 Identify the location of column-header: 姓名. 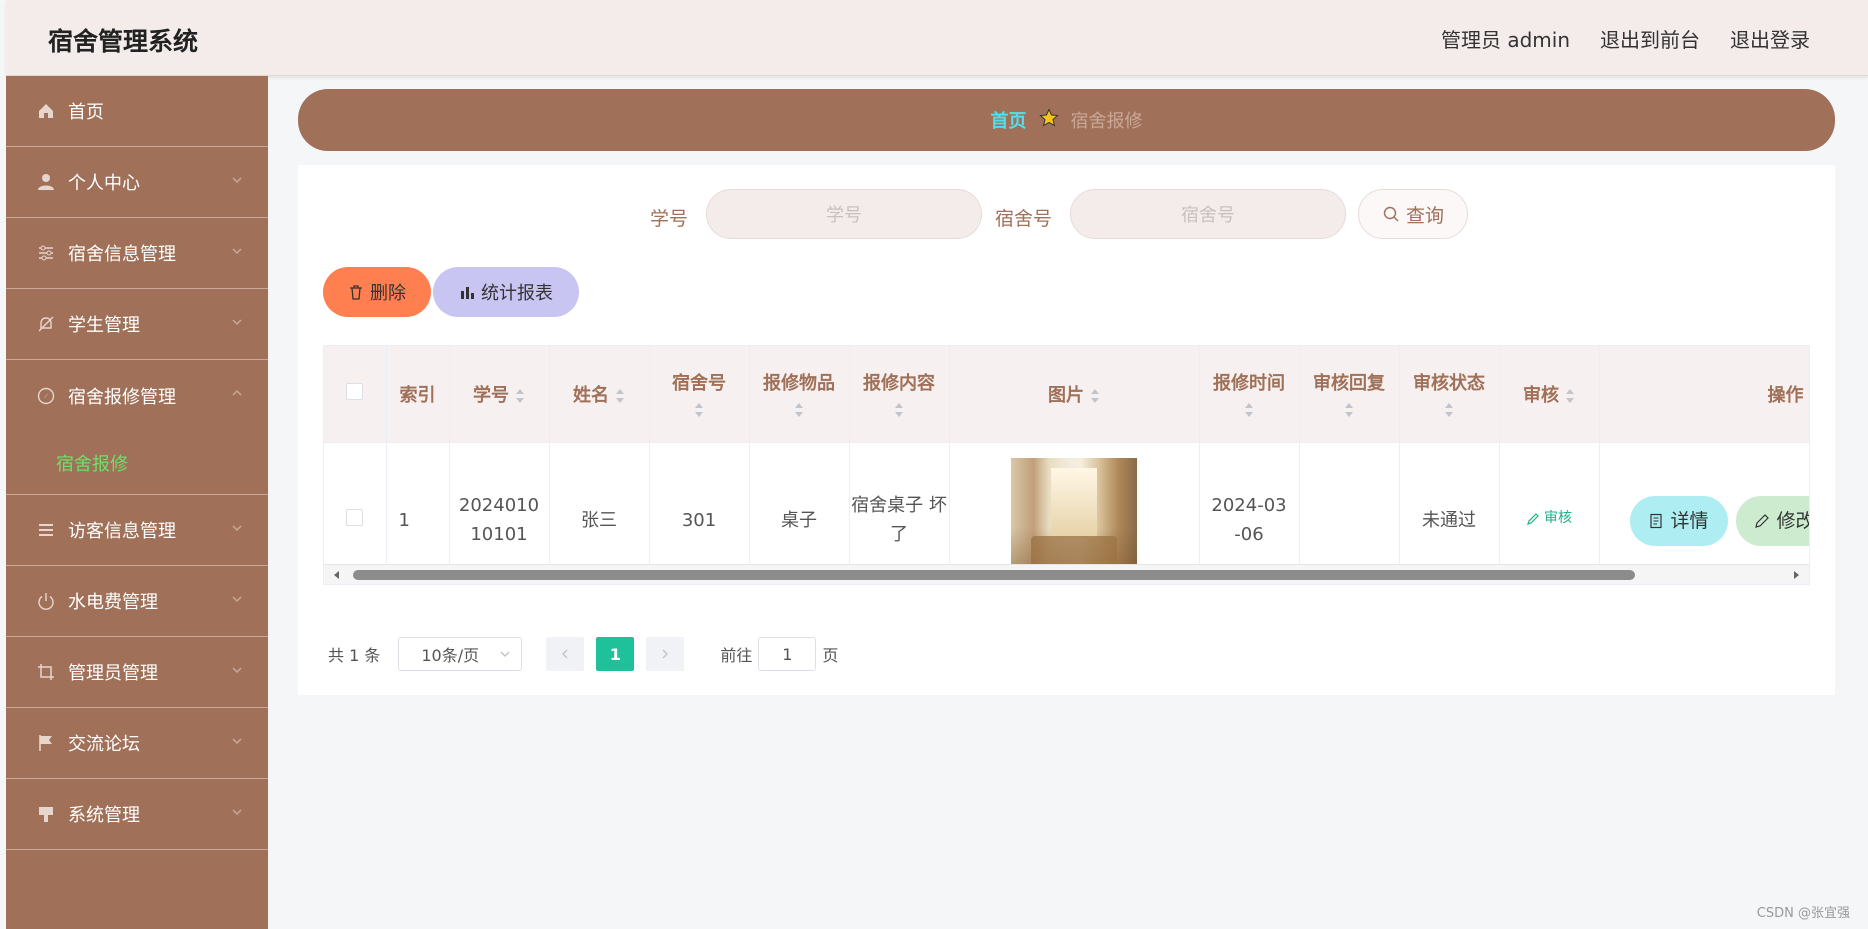
(599, 394).